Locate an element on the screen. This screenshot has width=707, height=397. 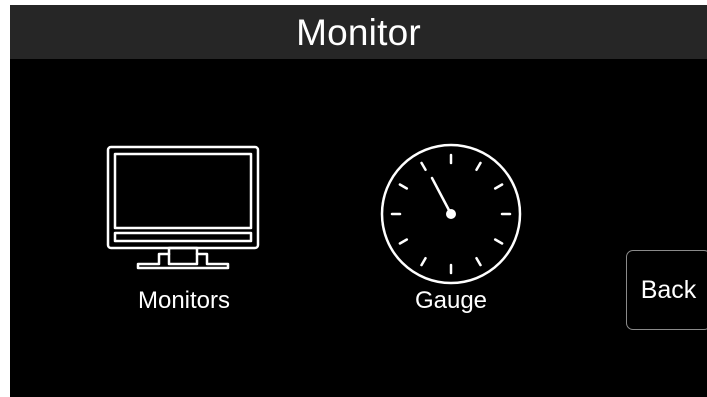
monitors-tile: Monitors is located at coordinates (184, 229).